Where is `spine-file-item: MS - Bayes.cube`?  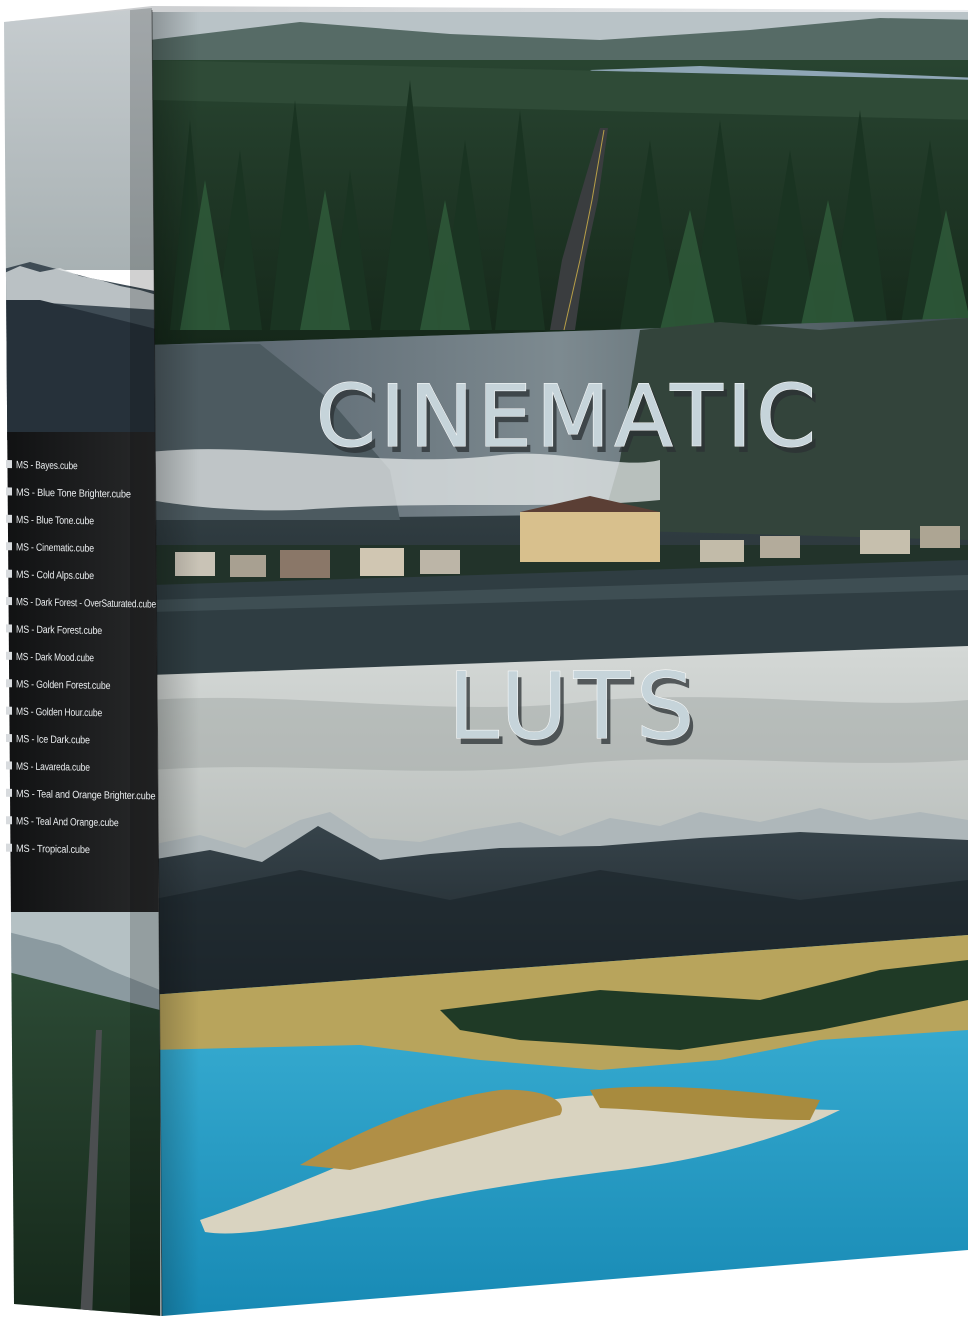
spine-file-item: MS - Bayes.cube is located at coordinates (42, 465).